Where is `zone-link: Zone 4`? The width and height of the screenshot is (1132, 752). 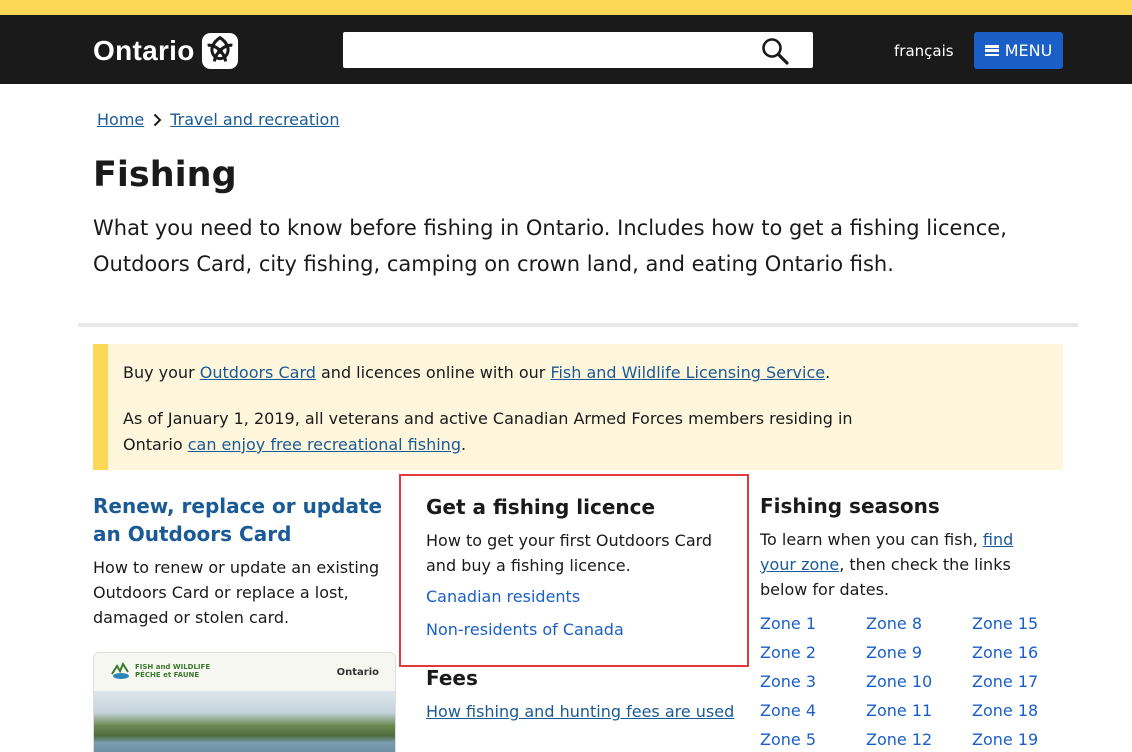
zone-link: Zone 4 is located at coordinates (813, 711).